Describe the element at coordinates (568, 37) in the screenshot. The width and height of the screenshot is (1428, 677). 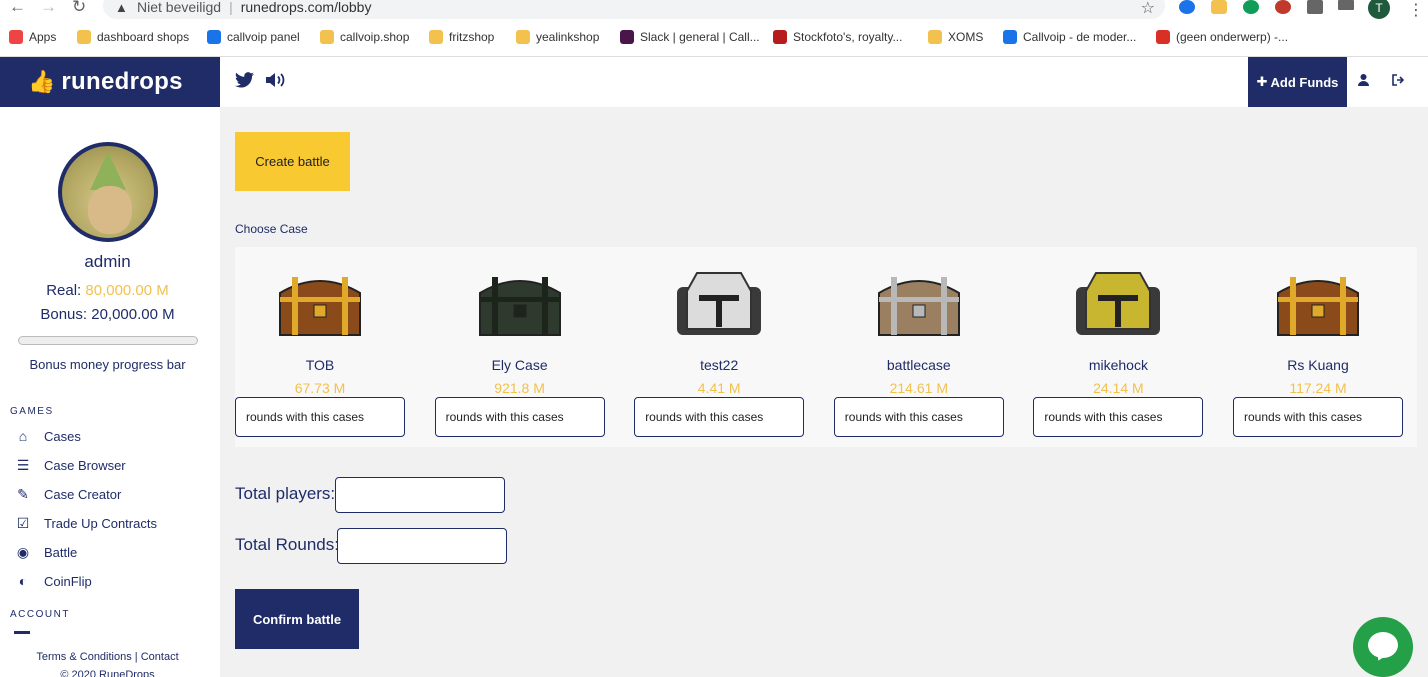
I see `bookmark-label: yealinkshop` at that location.